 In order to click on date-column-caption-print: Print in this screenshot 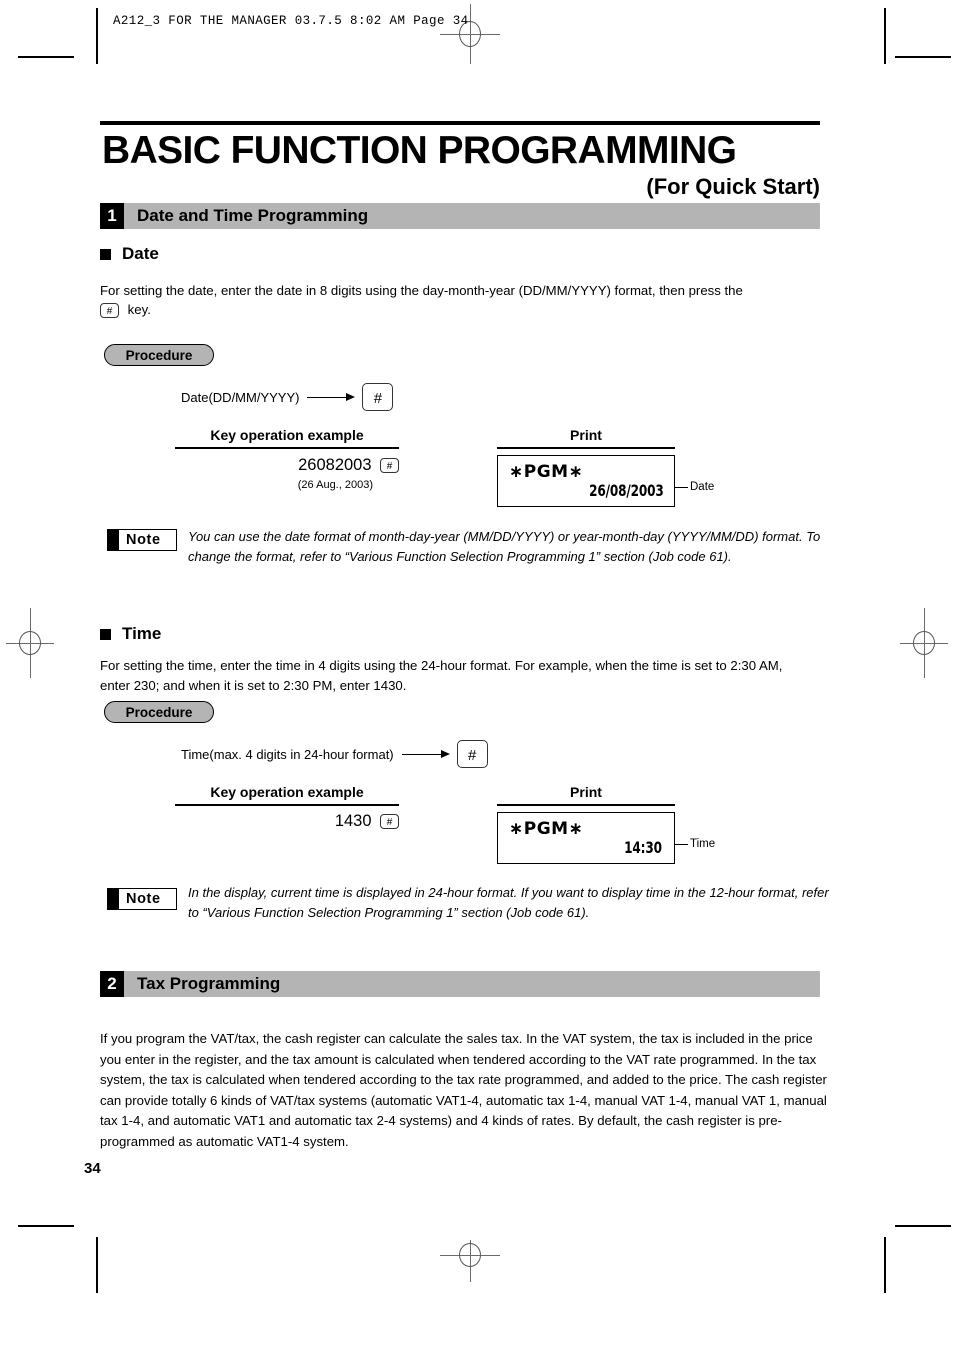, I will do `click(586, 435)`.